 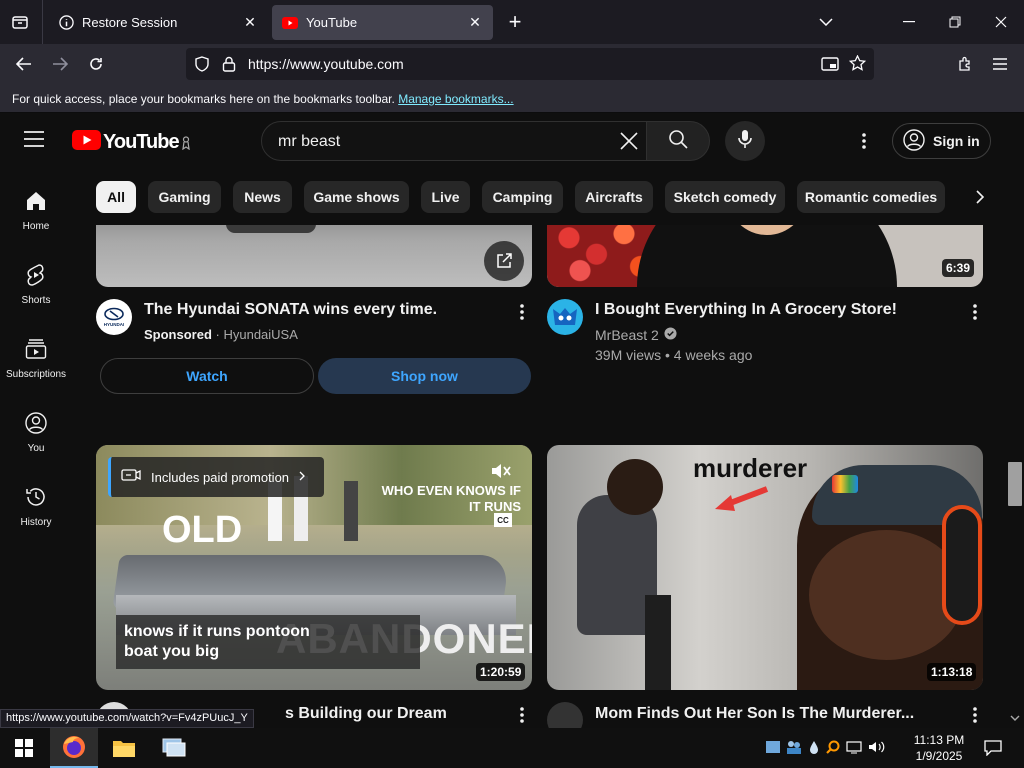 I want to click on guide-item-home: Home, so click(x=36, y=209).